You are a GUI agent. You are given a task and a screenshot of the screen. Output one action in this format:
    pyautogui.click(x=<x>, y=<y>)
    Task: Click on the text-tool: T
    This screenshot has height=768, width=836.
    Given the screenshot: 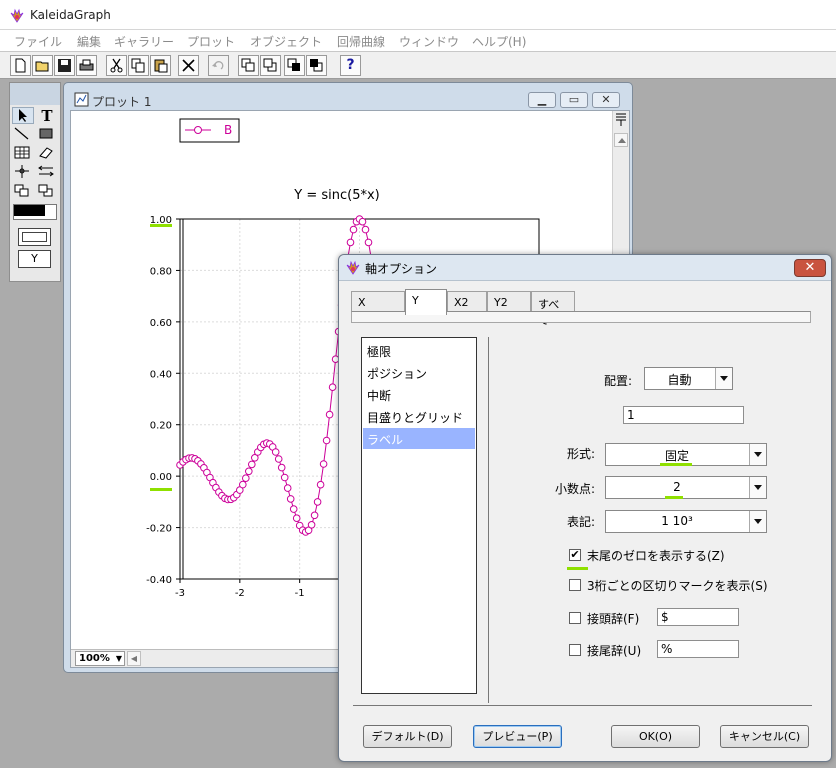 What is the action you would take?
    pyautogui.click(x=47, y=116)
    